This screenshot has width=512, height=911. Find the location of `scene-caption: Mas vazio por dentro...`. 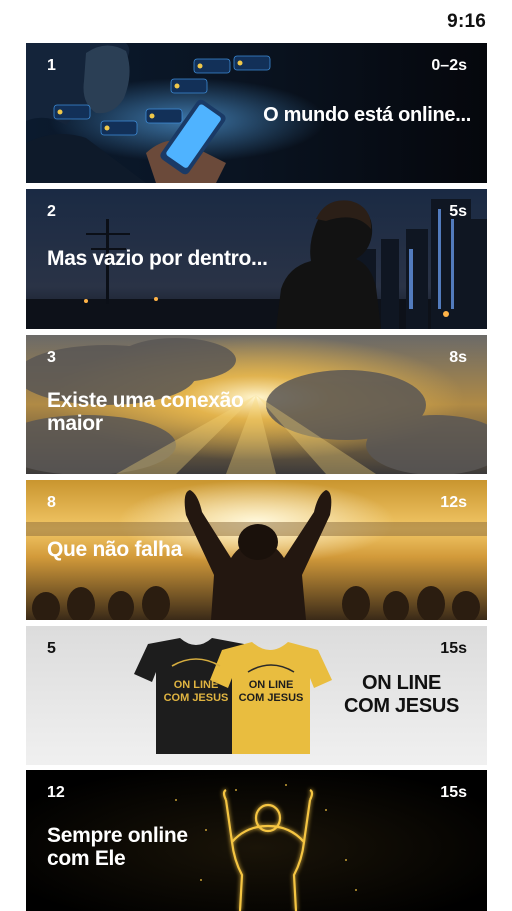

scene-caption: Mas vazio por dentro... is located at coordinates (157, 258).